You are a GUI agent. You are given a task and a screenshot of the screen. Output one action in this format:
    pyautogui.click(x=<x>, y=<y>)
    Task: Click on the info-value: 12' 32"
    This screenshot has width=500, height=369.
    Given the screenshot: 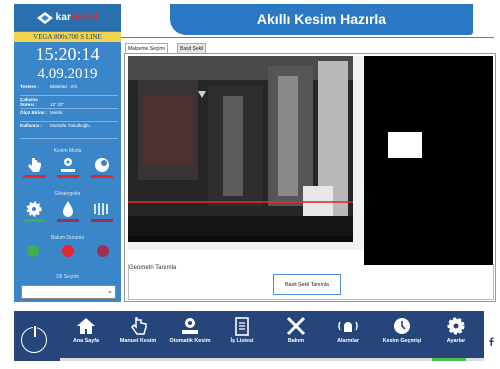 What is the action you would take?
    pyautogui.click(x=57, y=104)
    